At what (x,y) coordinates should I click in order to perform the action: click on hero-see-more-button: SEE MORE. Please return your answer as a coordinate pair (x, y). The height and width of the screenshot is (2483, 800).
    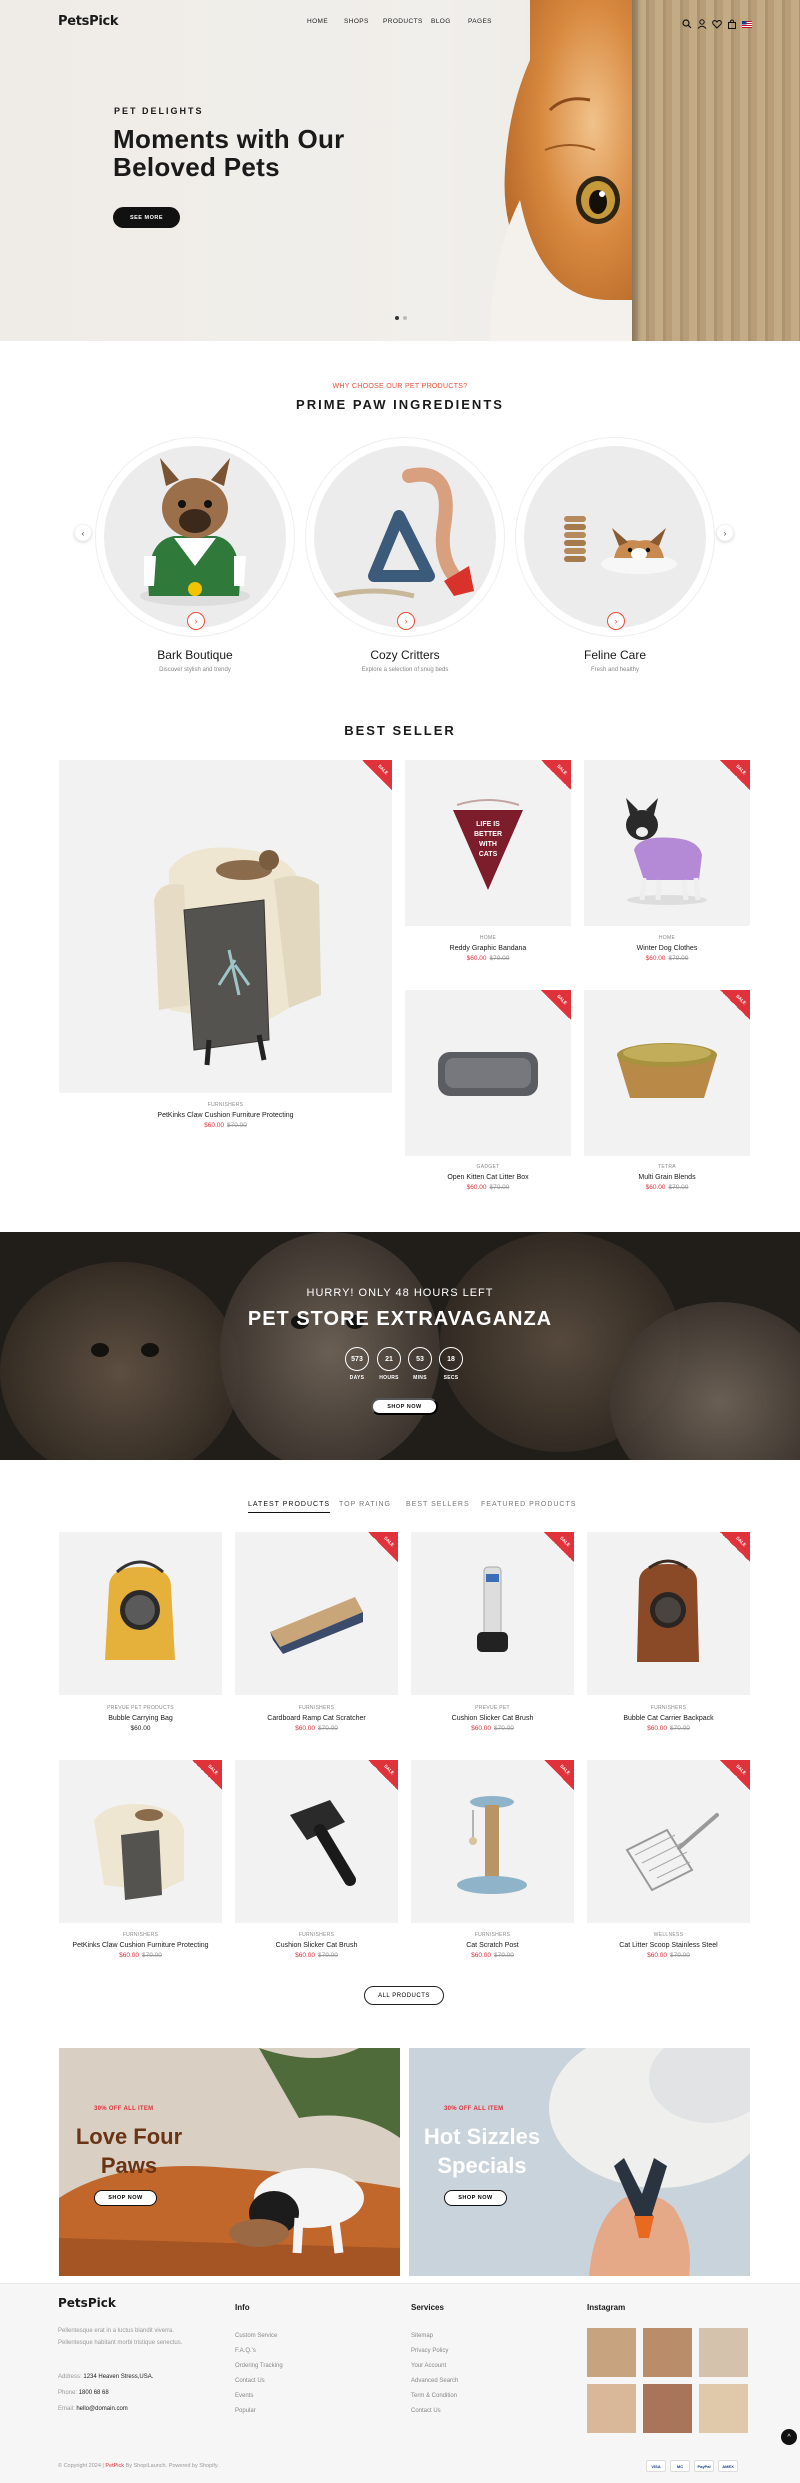
    Looking at the image, I should click on (146, 217).